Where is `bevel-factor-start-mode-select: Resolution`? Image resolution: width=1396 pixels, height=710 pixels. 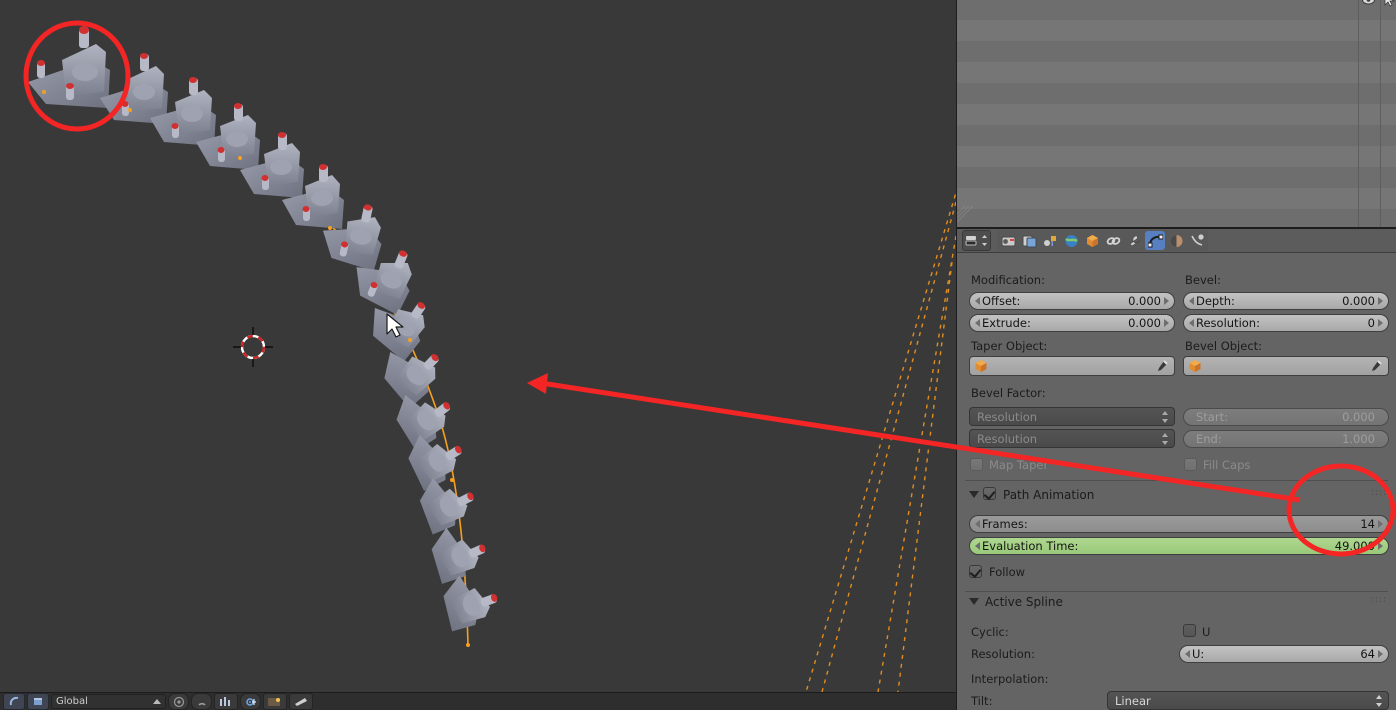
bevel-factor-start-mode-select: Resolution is located at coordinates (1072, 416).